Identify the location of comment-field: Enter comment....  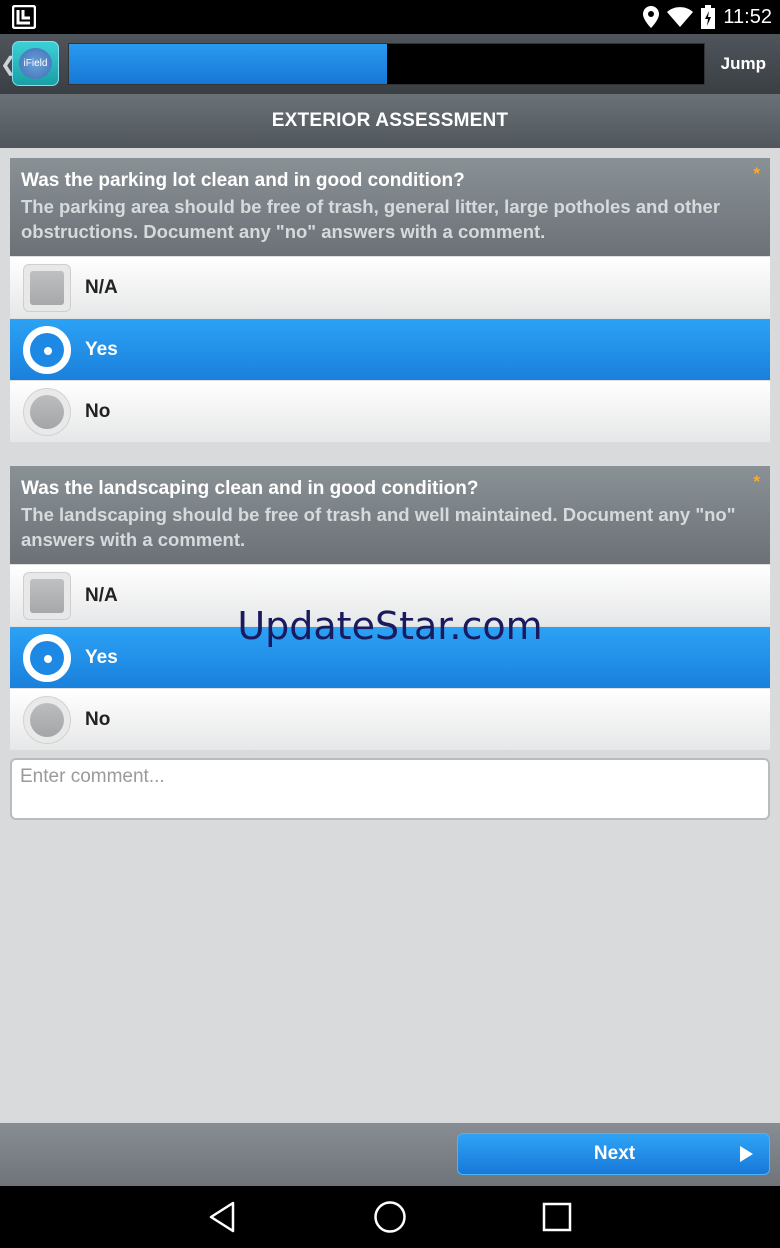
(390, 789).